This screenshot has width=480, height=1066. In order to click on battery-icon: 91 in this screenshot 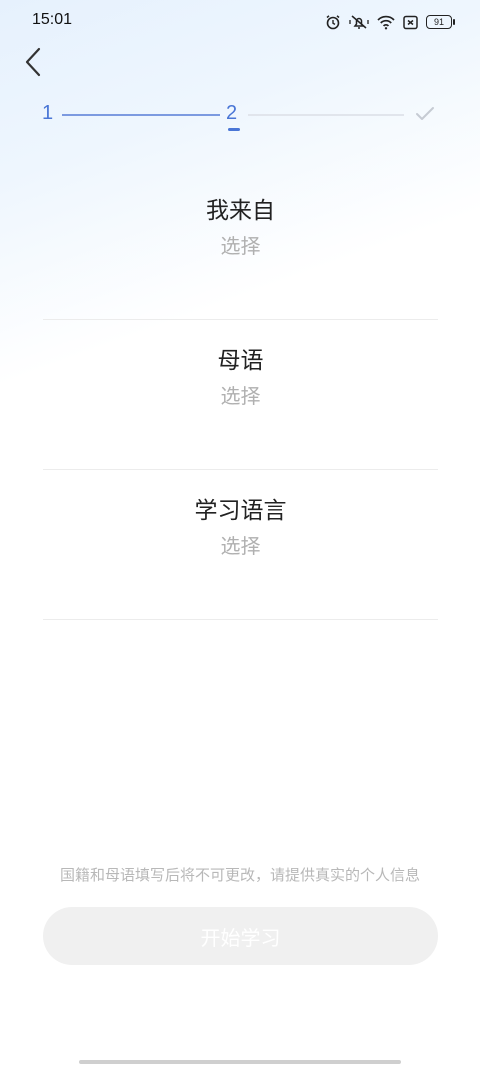, I will do `click(440, 22)`.